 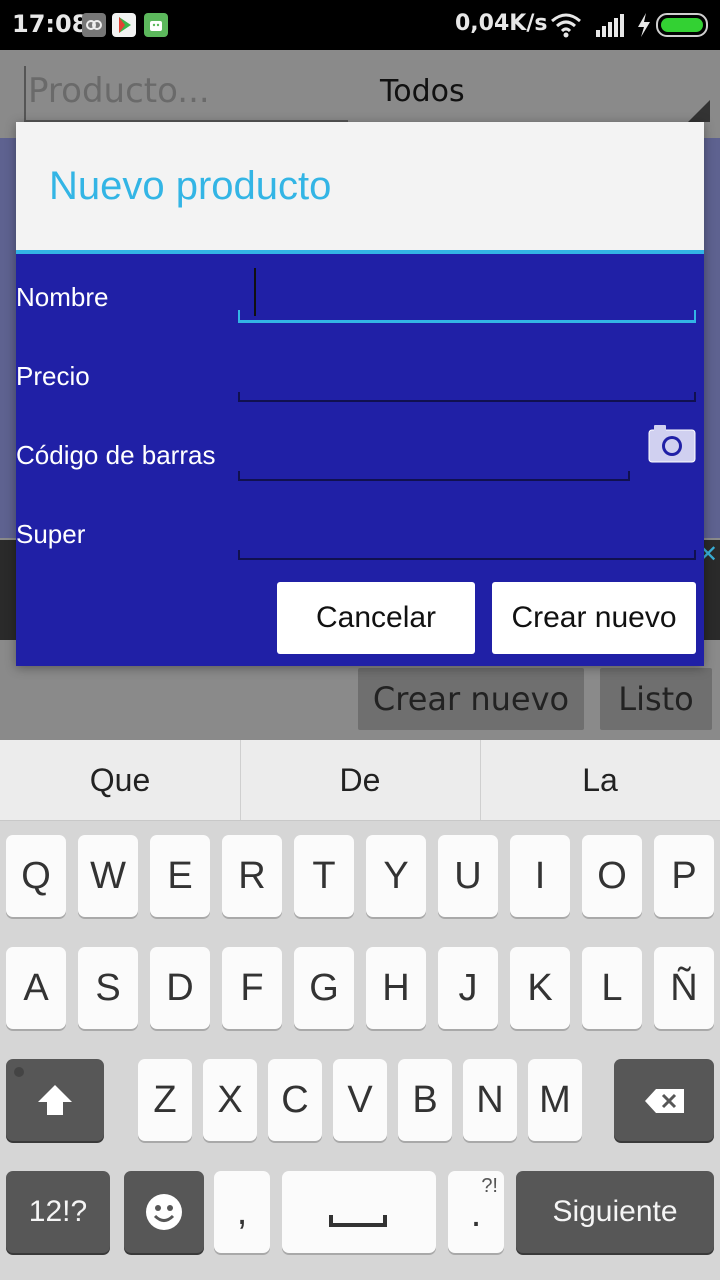 I want to click on key-b: B, so click(x=425, y=1100).